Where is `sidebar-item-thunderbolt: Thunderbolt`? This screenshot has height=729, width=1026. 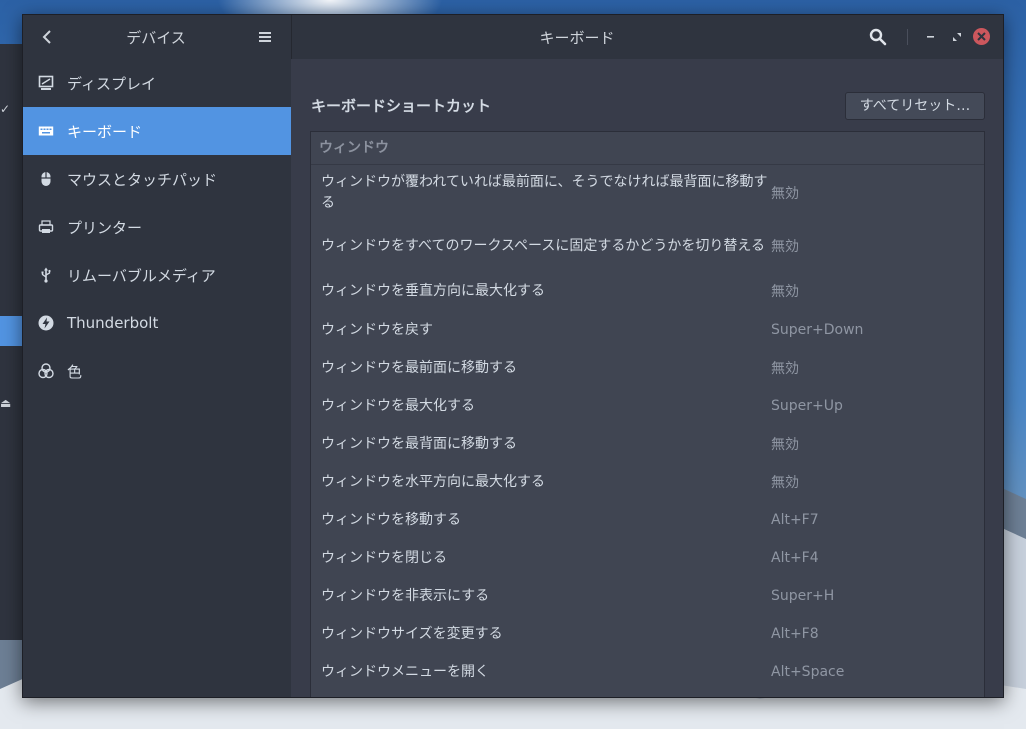 sidebar-item-thunderbolt: Thunderbolt is located at coordinates (157, 323).